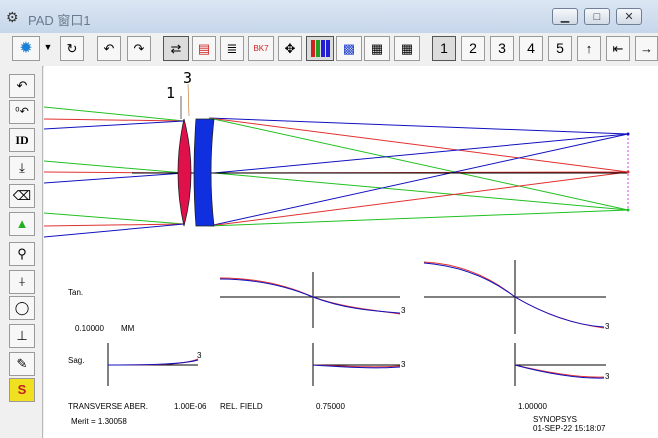  What do you see at coordinates (261, 48) in the screenshot?
I see `glass-catalog-icon: BK7` at bounding box center [261, 48].